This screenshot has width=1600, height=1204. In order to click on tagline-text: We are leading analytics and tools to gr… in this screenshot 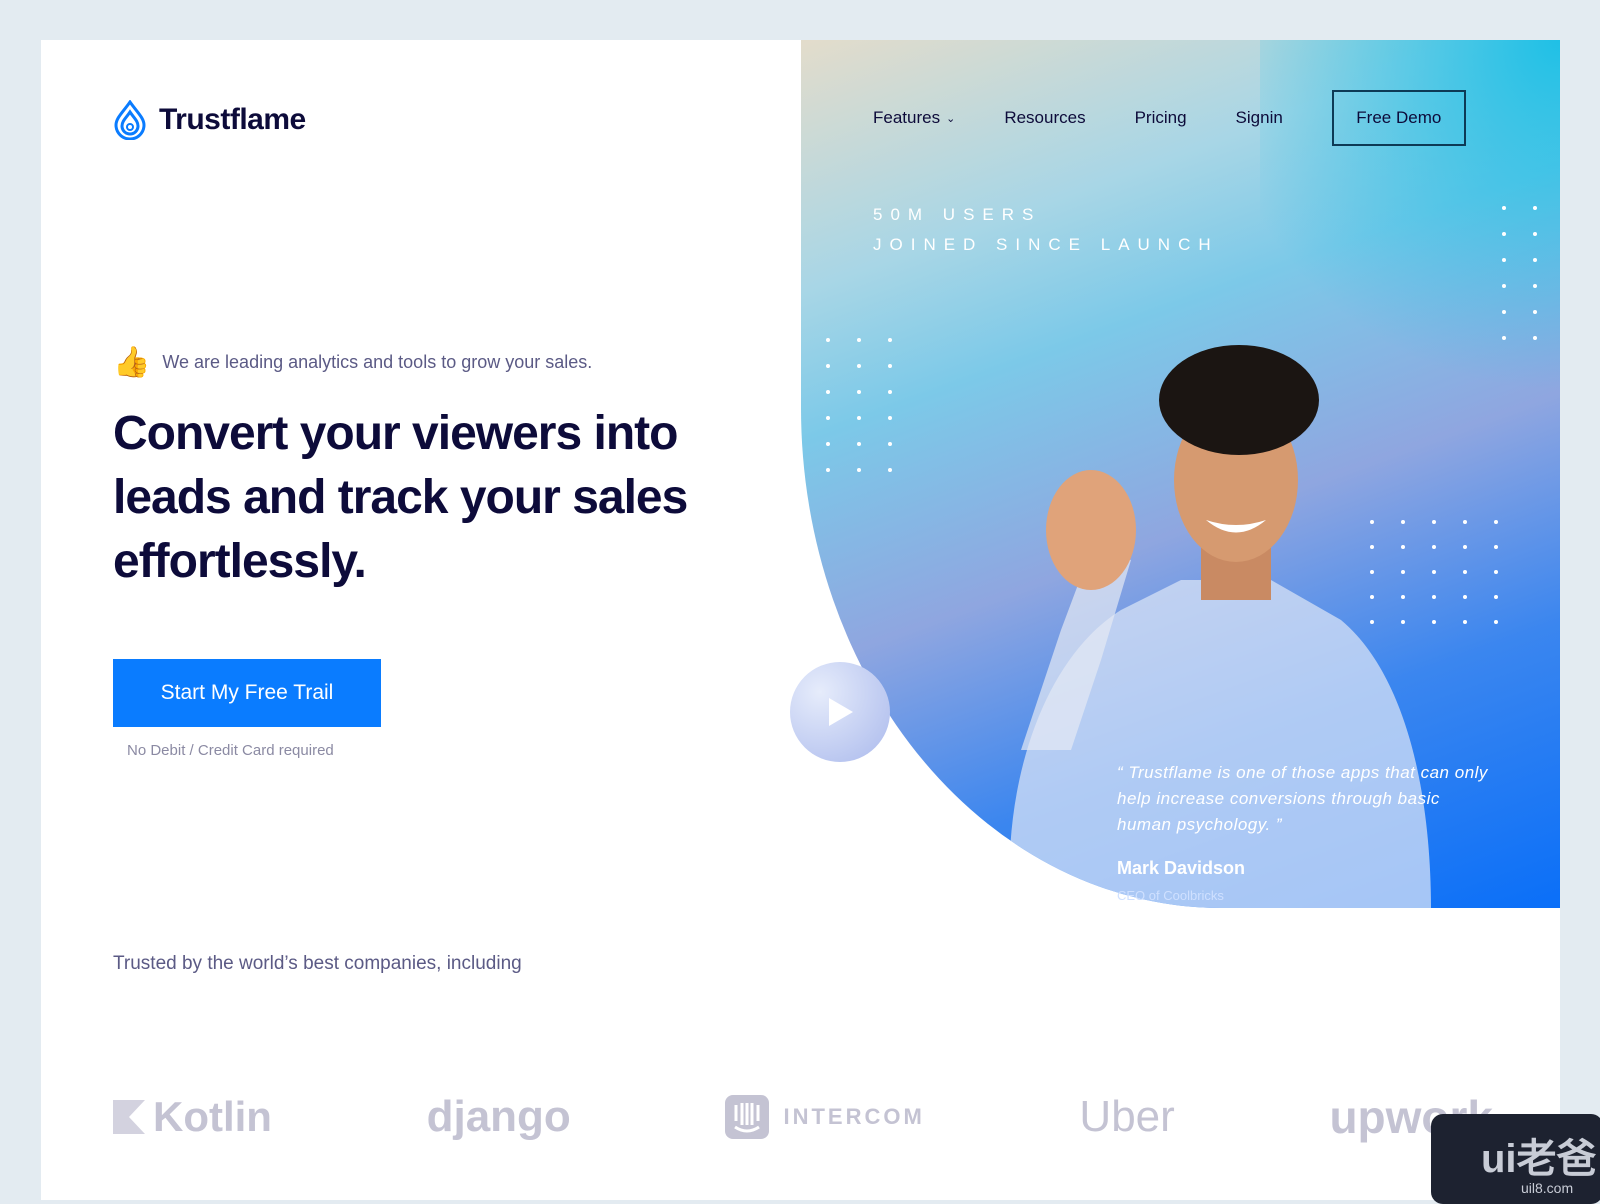, I will do `click(377, 362)`.